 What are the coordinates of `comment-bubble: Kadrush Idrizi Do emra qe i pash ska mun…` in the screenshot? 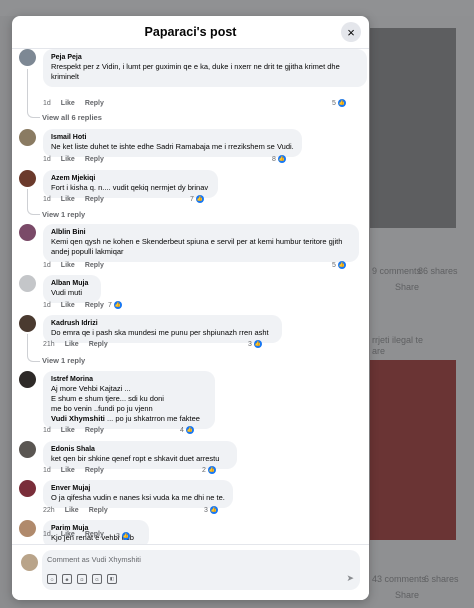 It's located at (162, 329).